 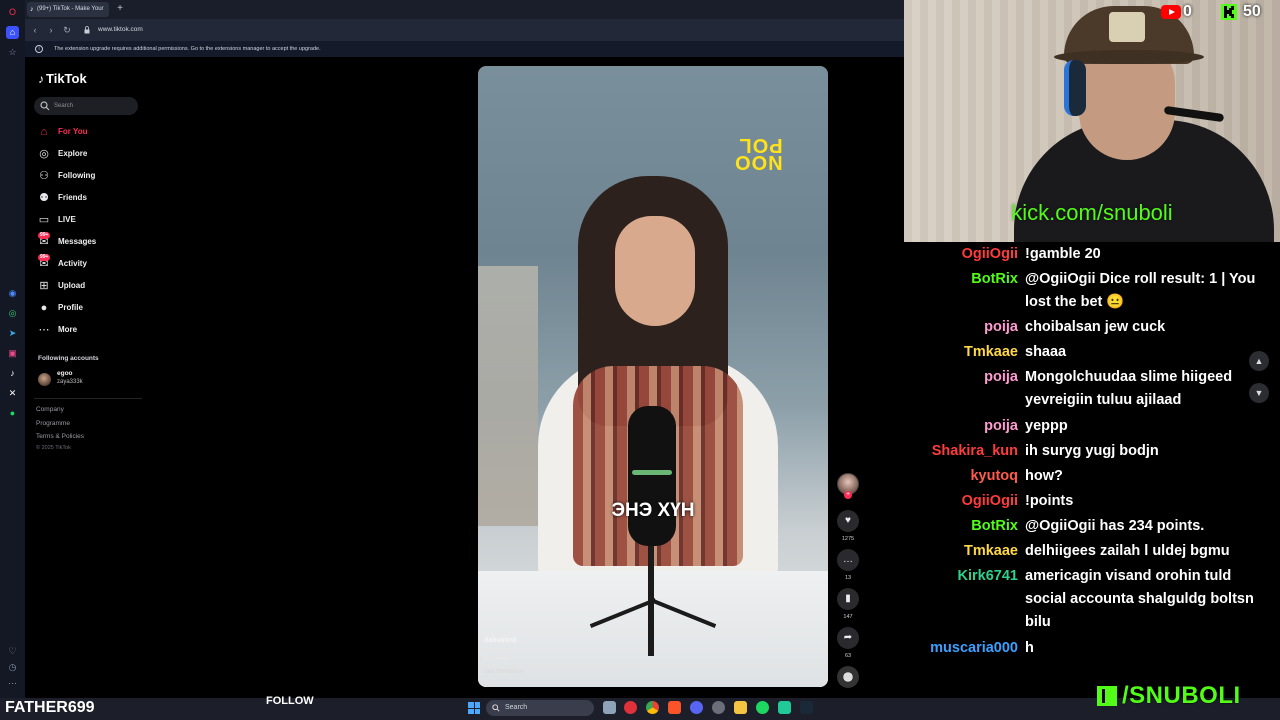 I want to click on steam-icon, so click(x=806, y=707).